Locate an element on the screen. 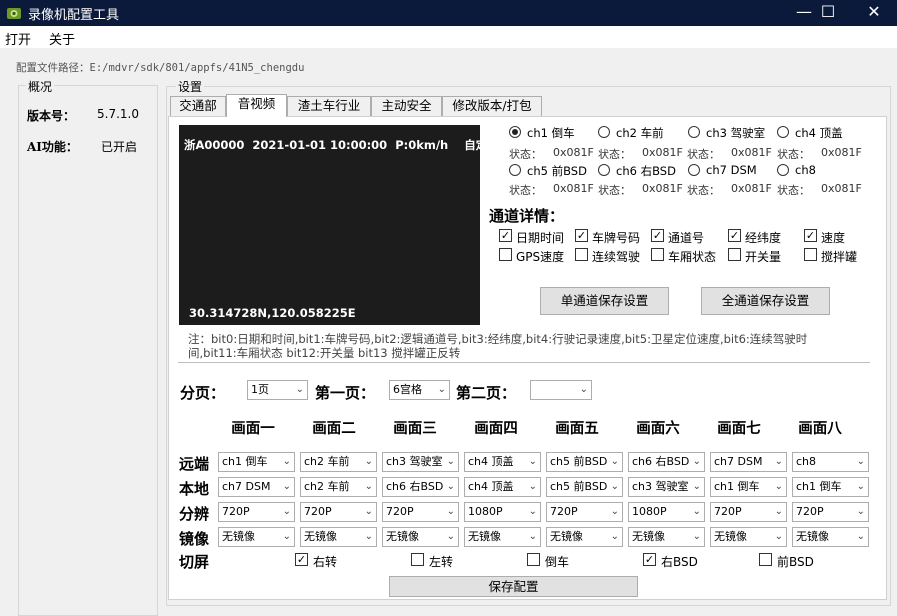 The height and width of the screenshot is (616, 897). save-config-button: 保存配置 is located at coordinates (513, 586).